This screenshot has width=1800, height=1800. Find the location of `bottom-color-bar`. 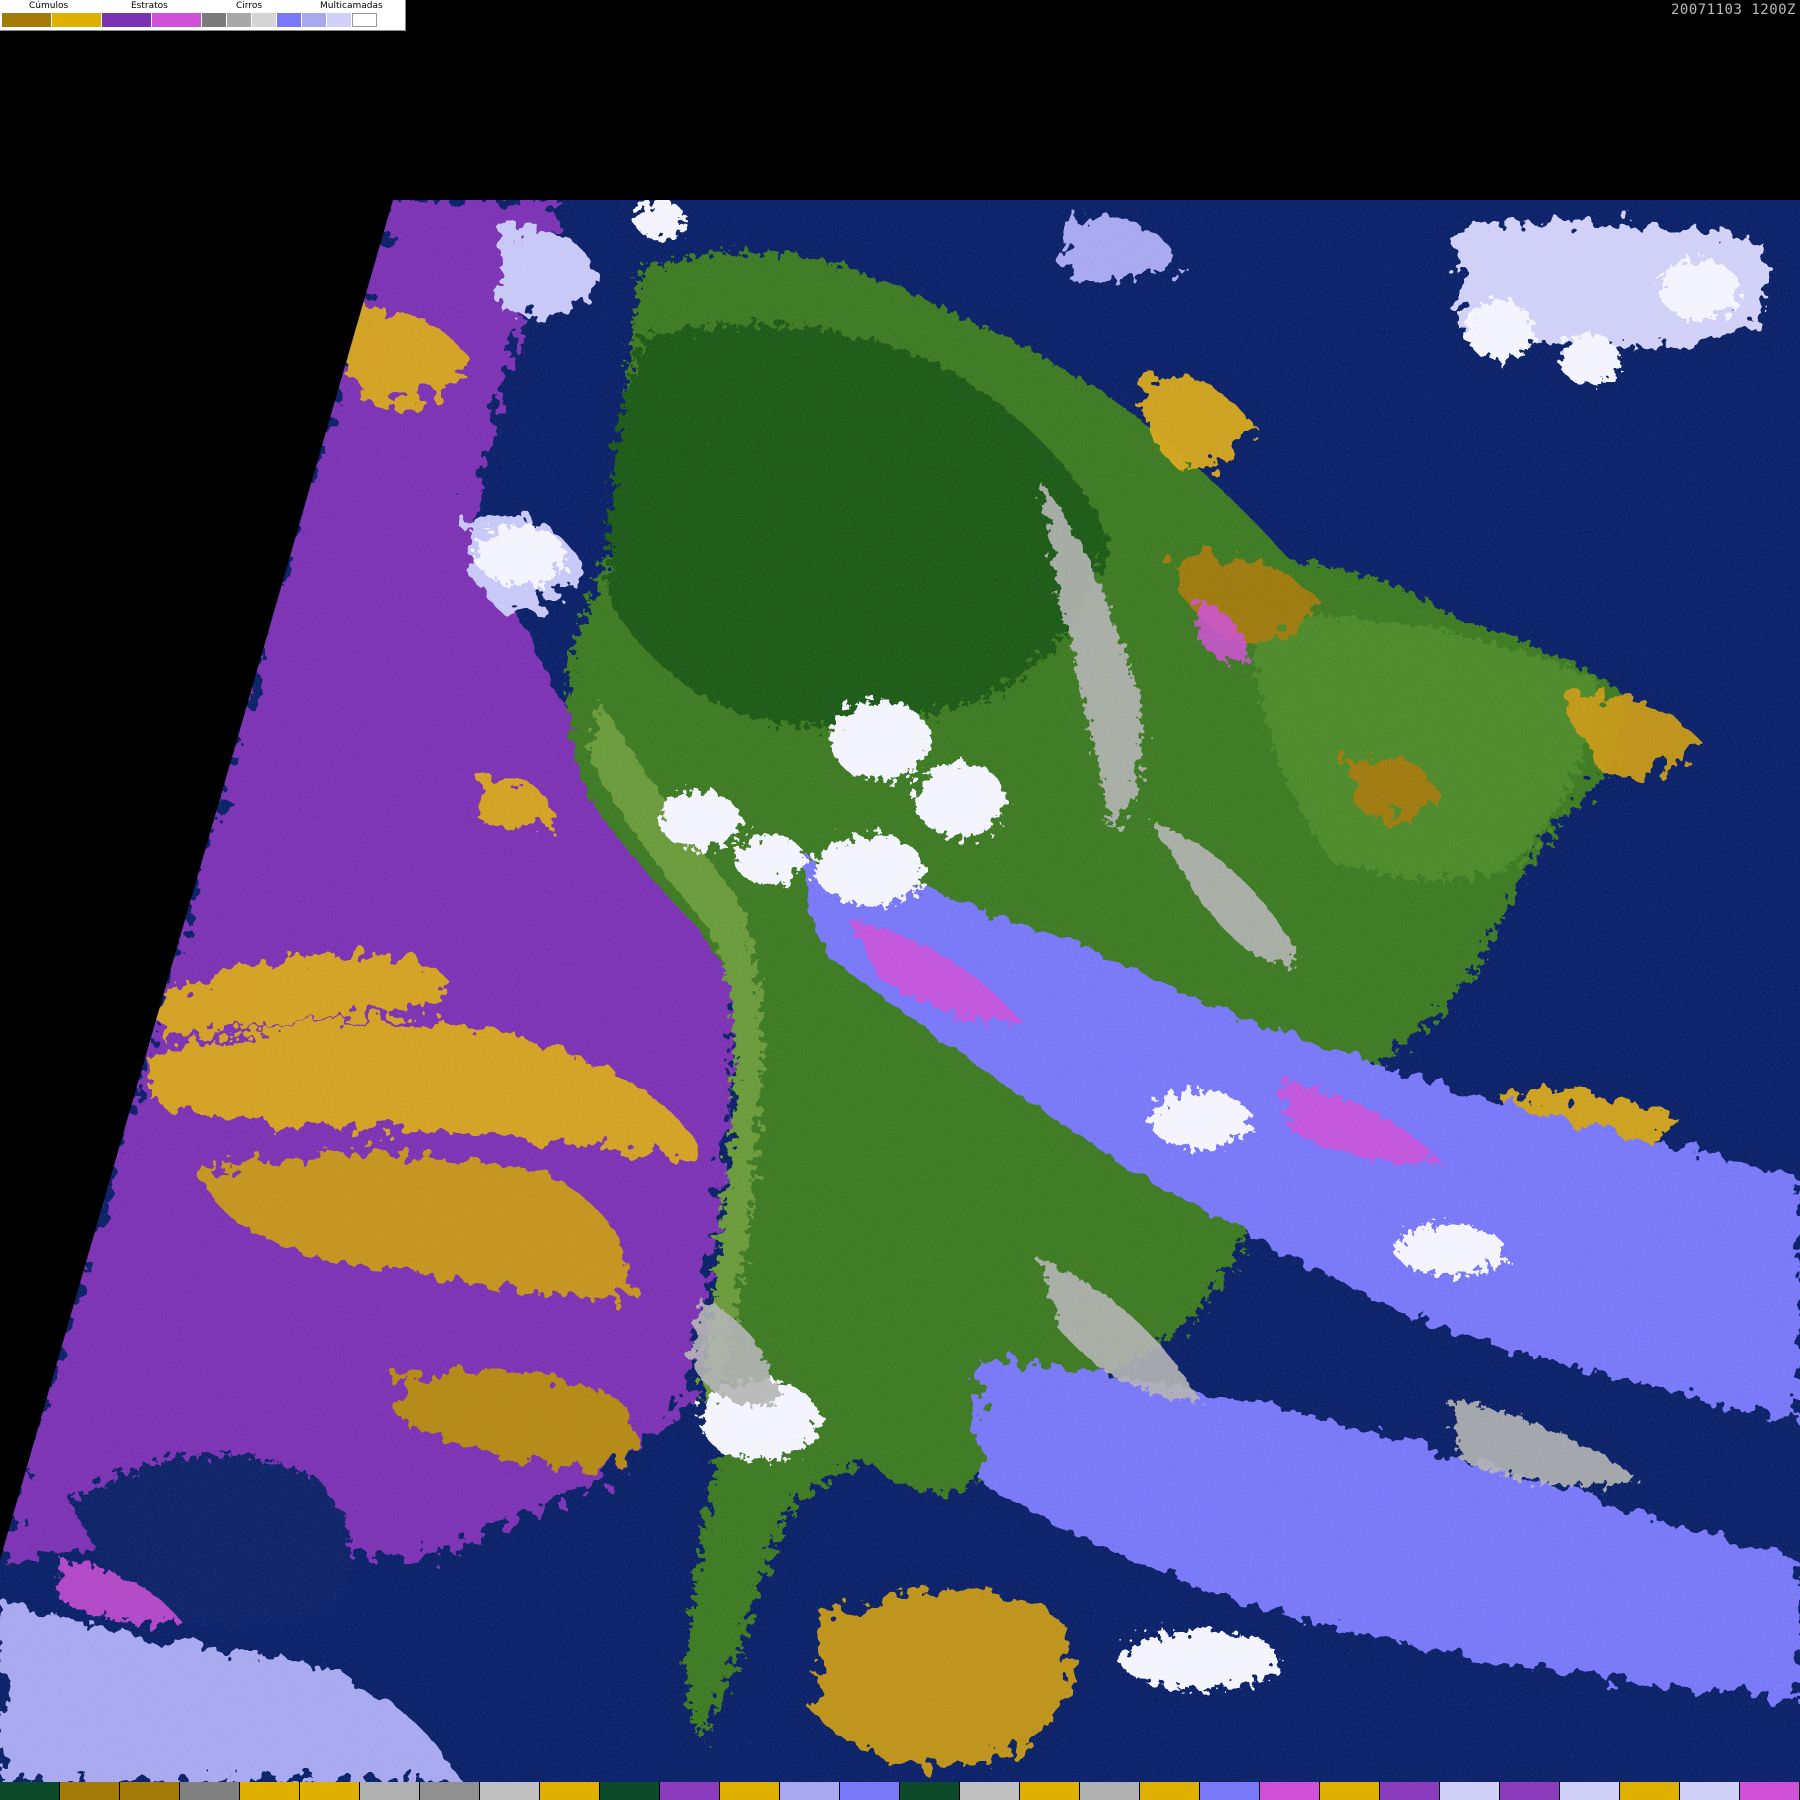

bottom-color-bar is located at coordinates (900, 1791).